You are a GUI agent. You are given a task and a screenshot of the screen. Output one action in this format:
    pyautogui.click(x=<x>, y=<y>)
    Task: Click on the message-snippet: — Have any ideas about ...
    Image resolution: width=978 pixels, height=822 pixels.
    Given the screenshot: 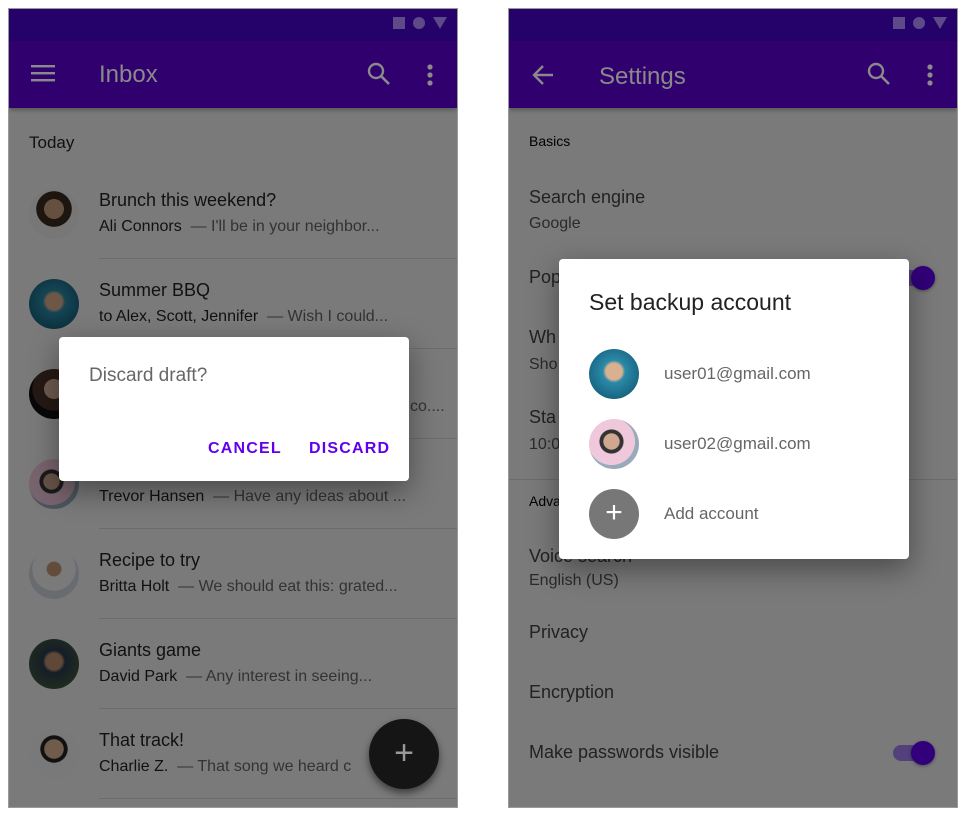 What is the action you would take?
    pyautogui.click(x=310, y=496)
    